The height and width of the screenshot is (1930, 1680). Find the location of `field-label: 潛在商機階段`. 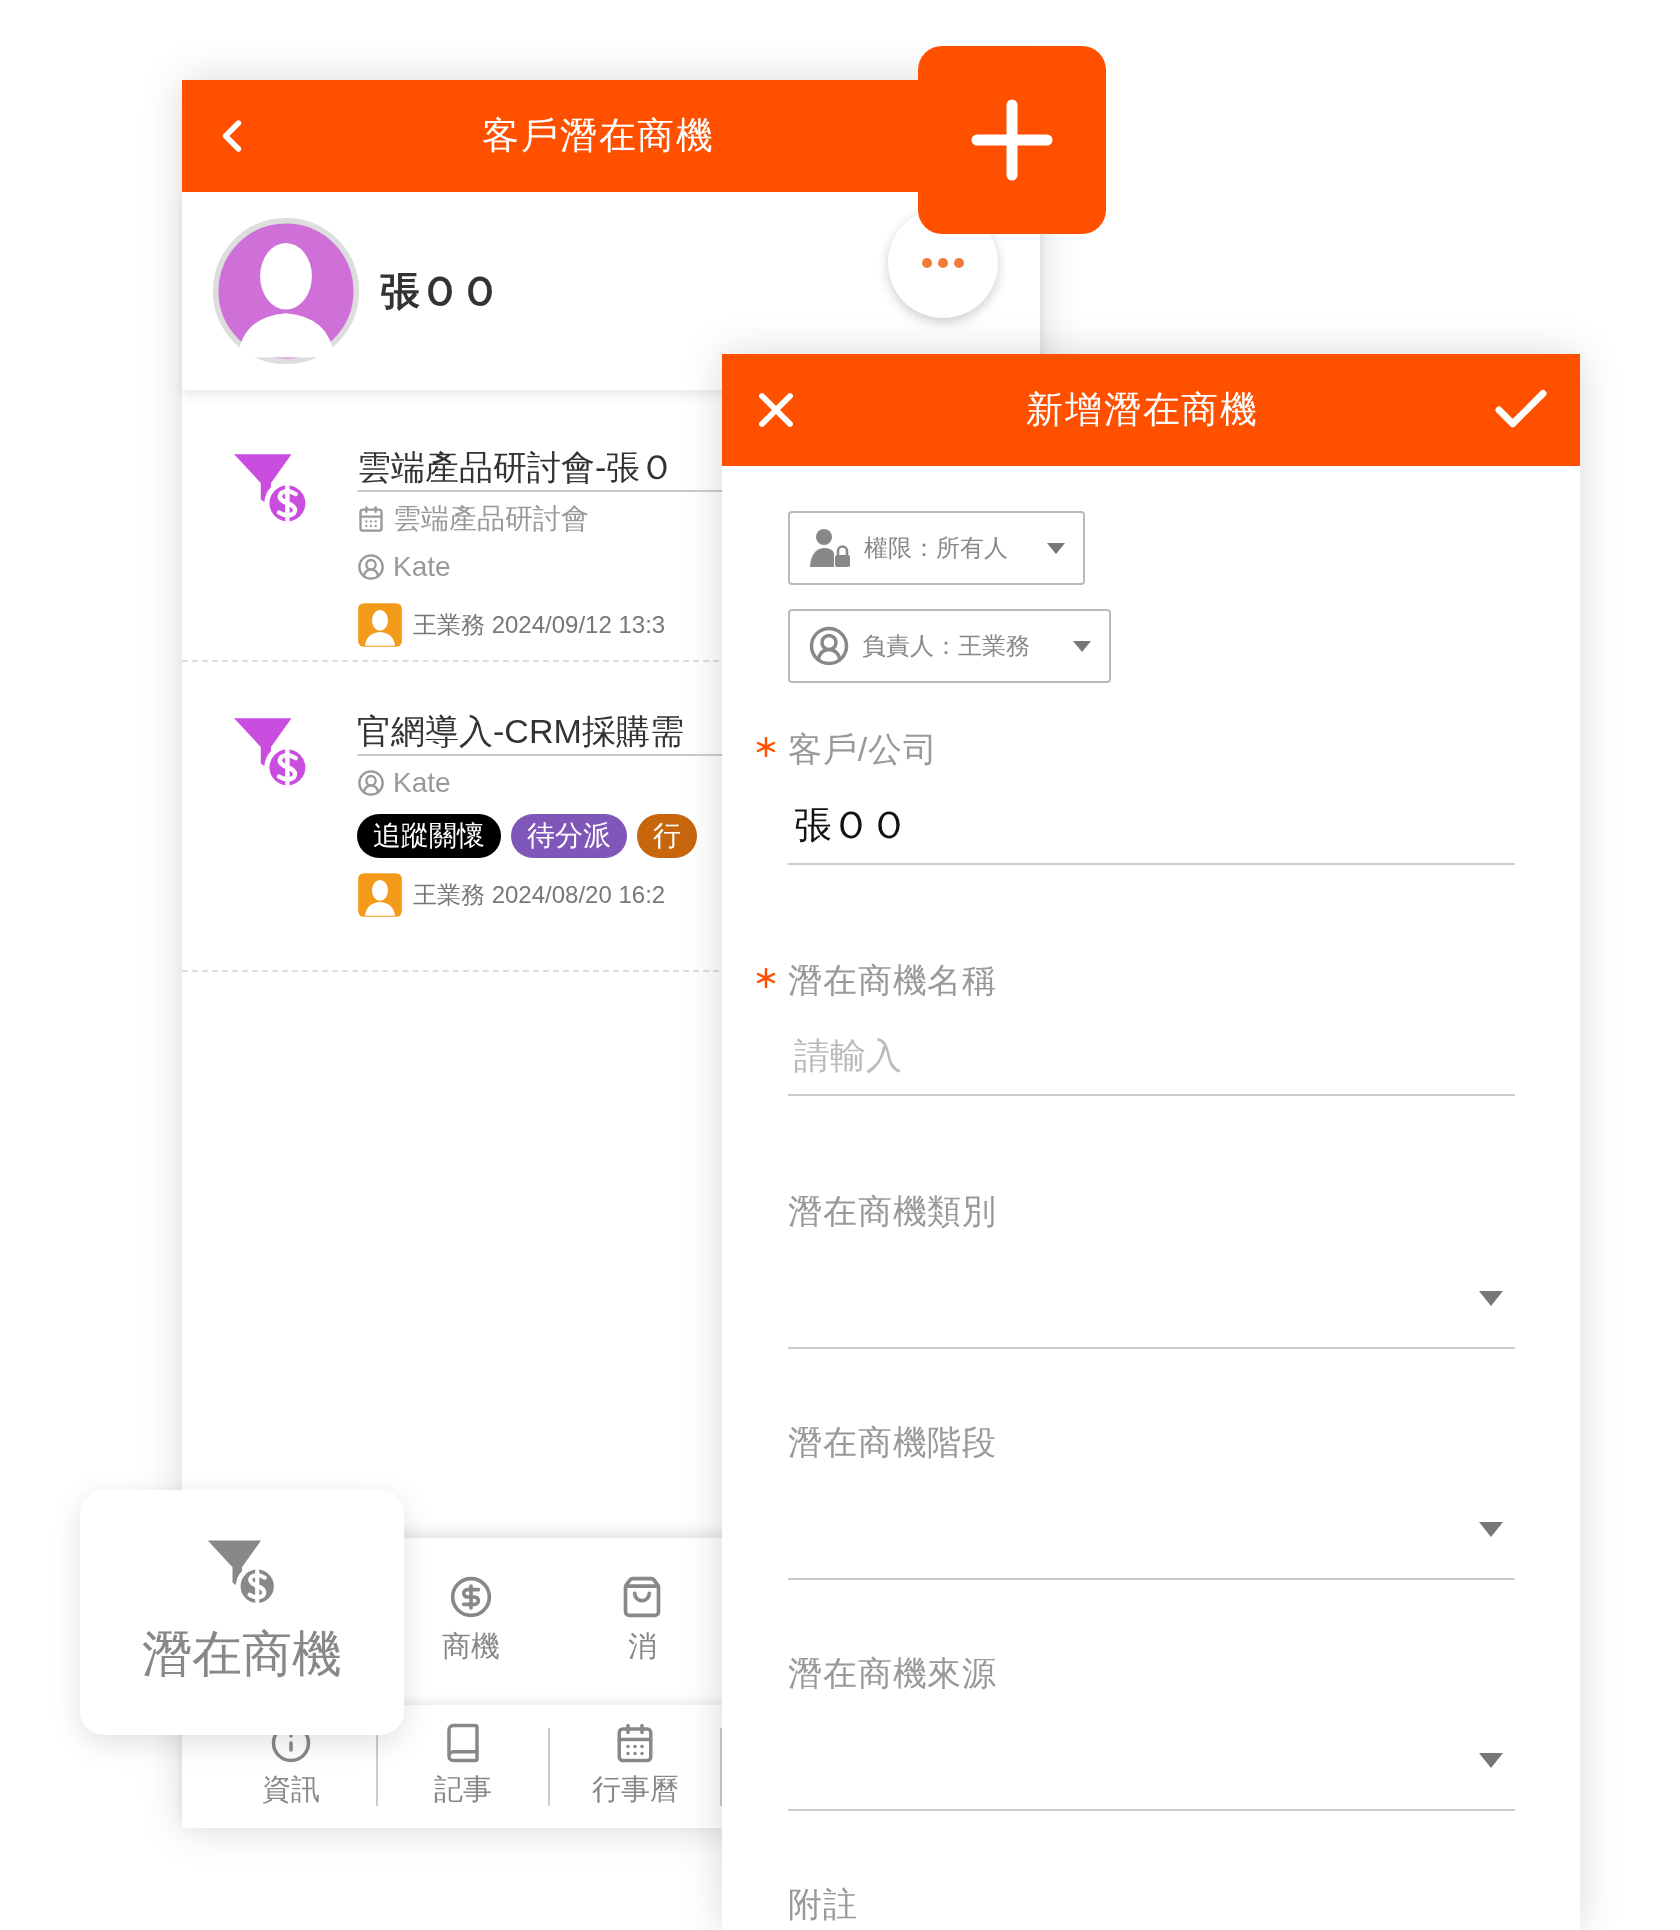

field-label: 潛在商機階段 is located at coordinates (893, 1442).